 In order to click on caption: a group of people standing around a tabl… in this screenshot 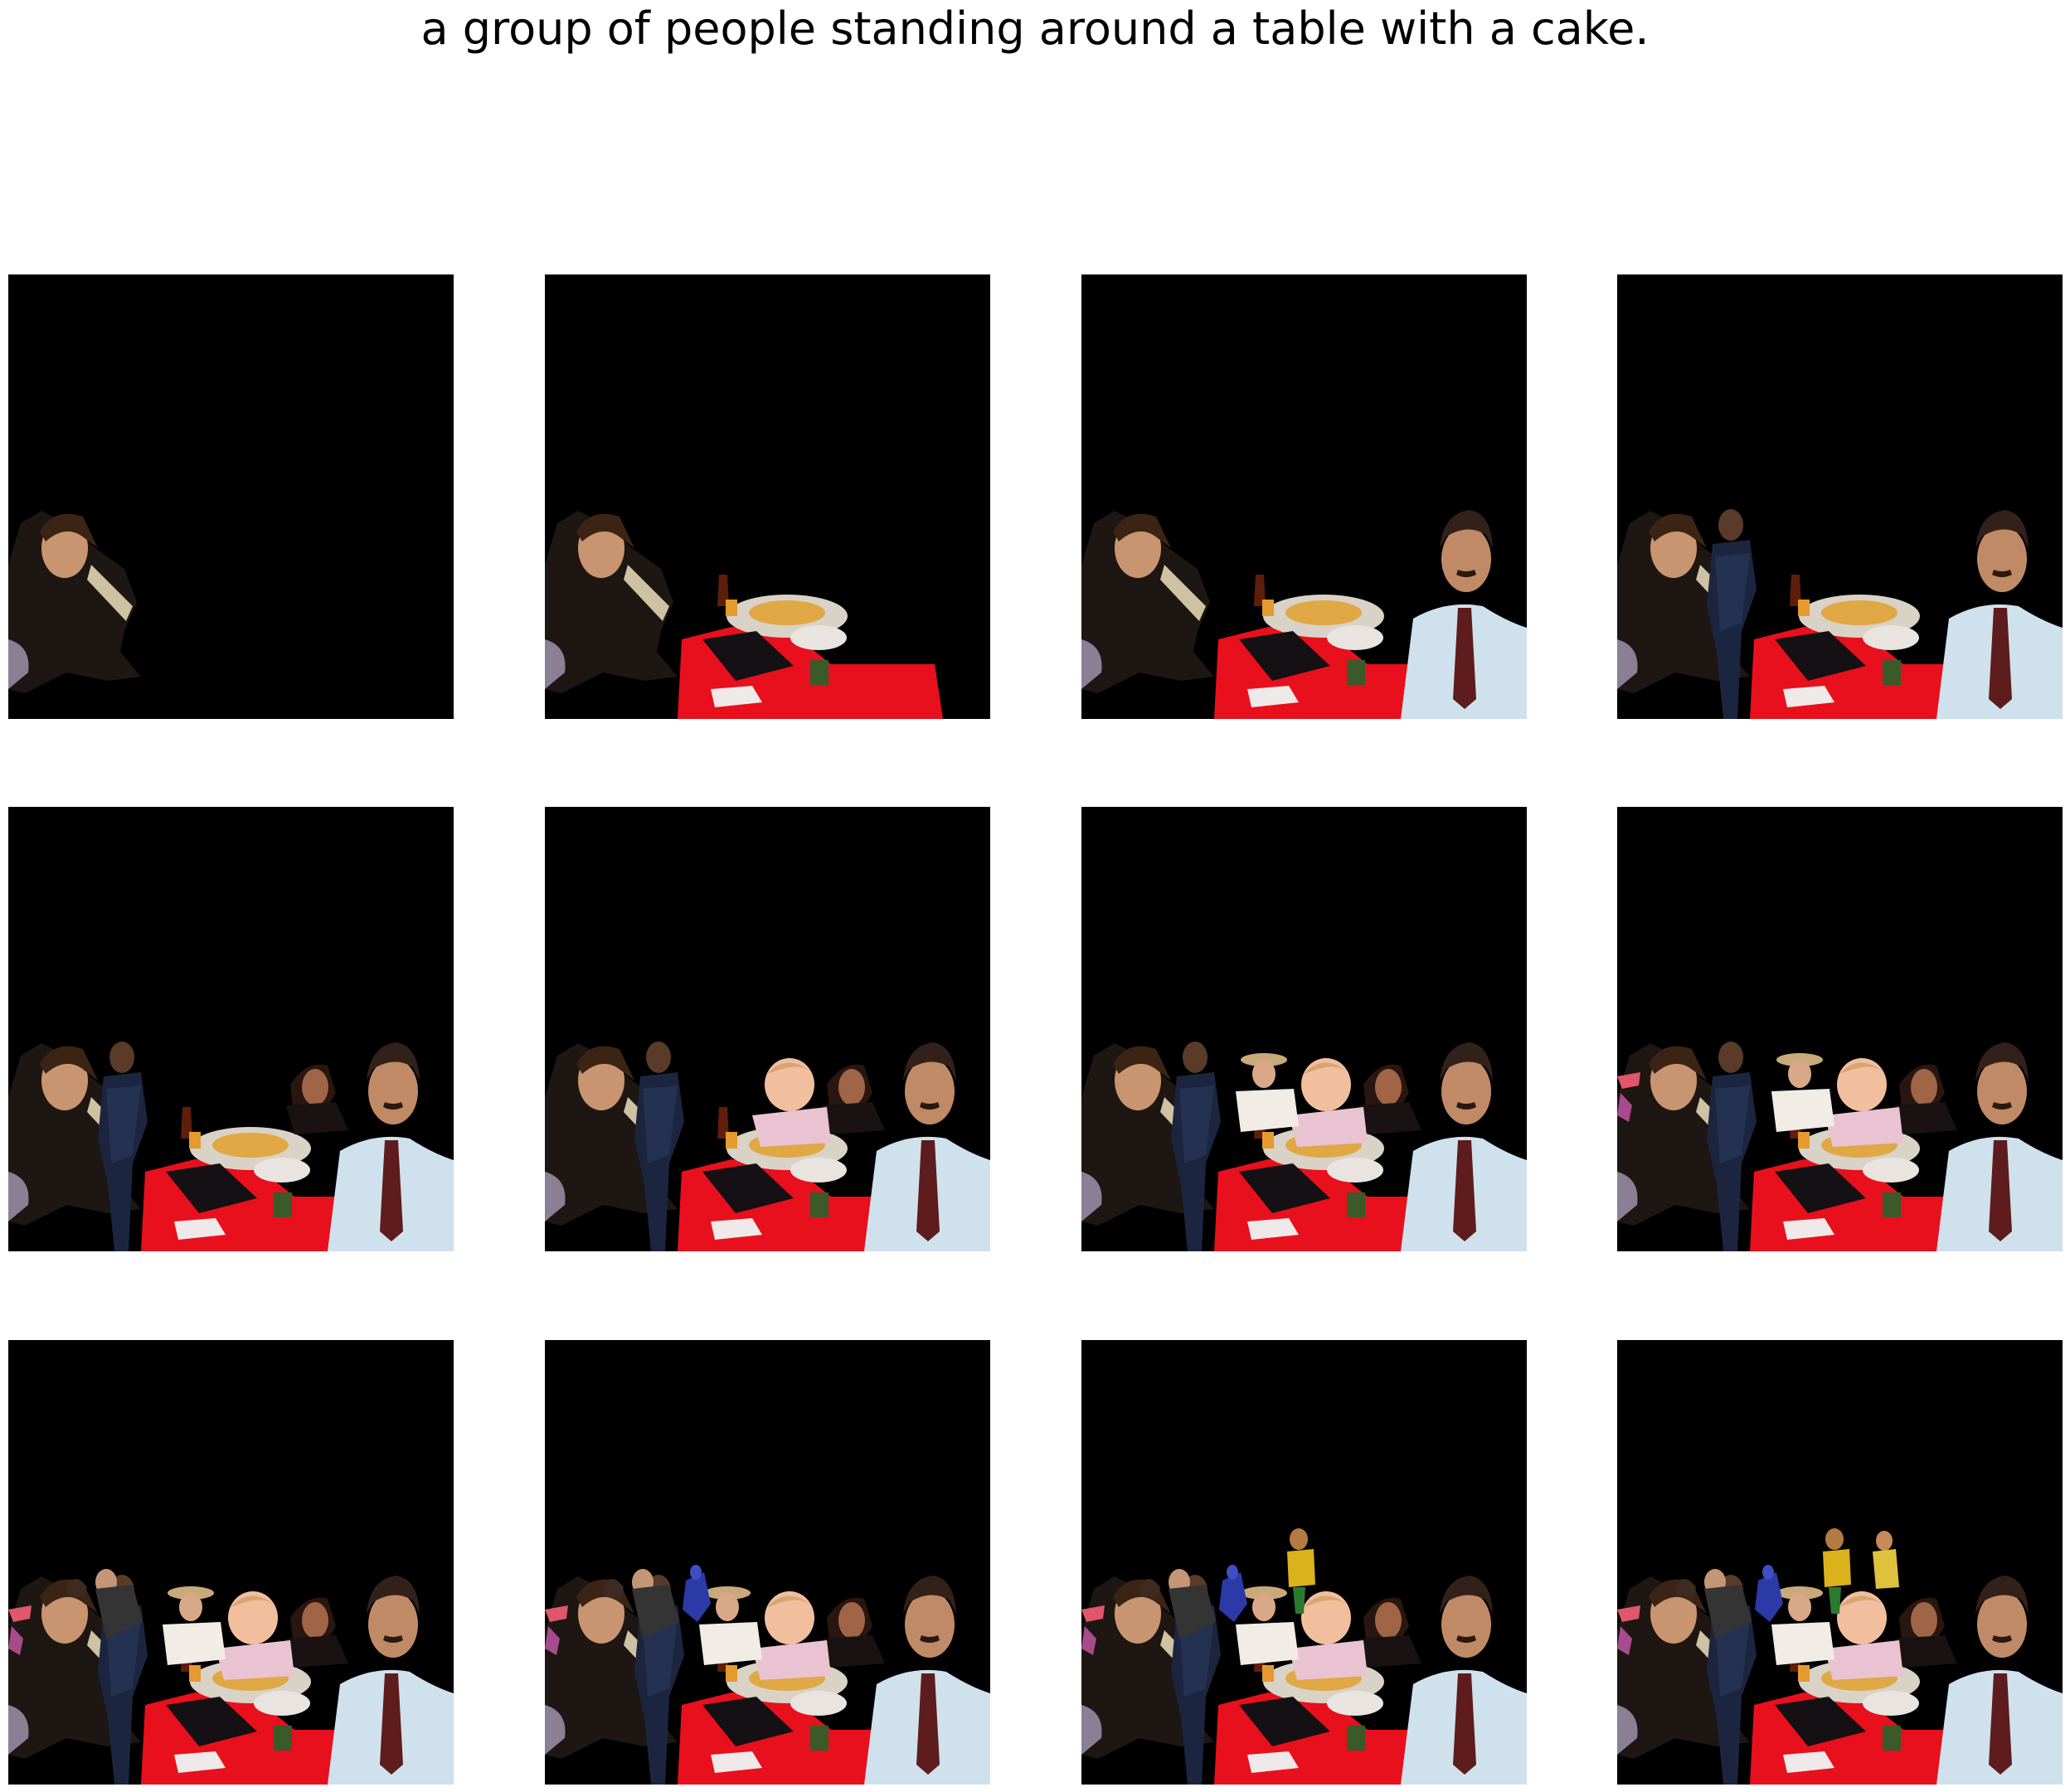, I will do `click(1035, 28)`.